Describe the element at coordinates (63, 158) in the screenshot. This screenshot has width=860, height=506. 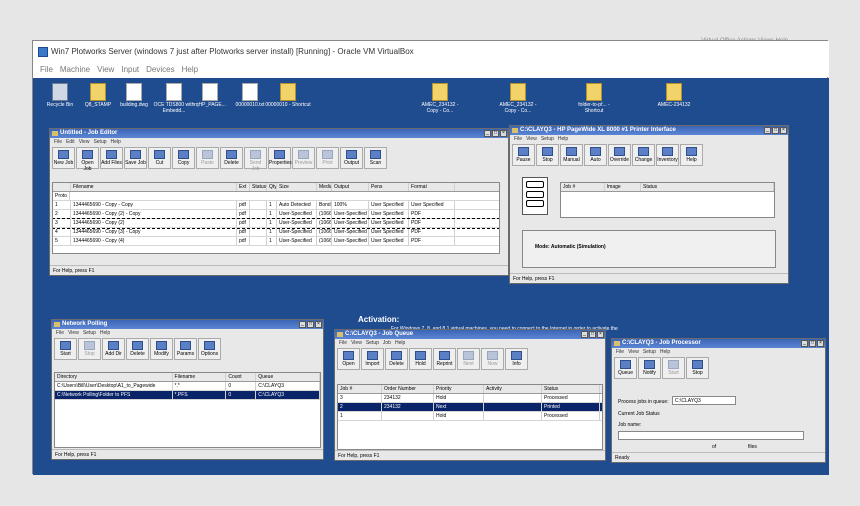
I see `new-job-button: New Job` at that location.